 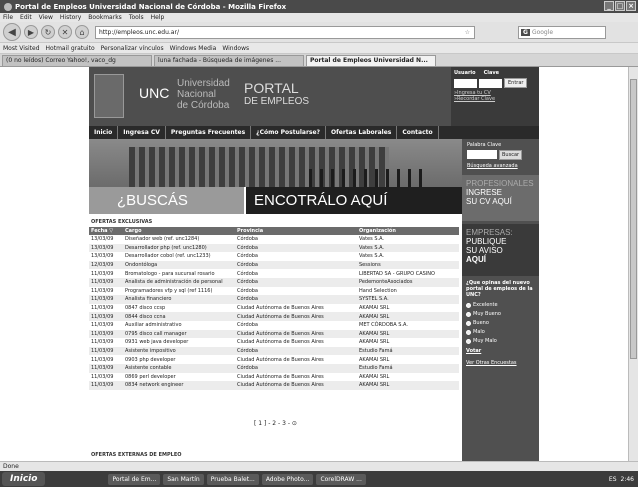 What do you see at coordinates (500, 332) in the screenshot?
I see `poll-option: Malo` at bounding box center [500, 332].